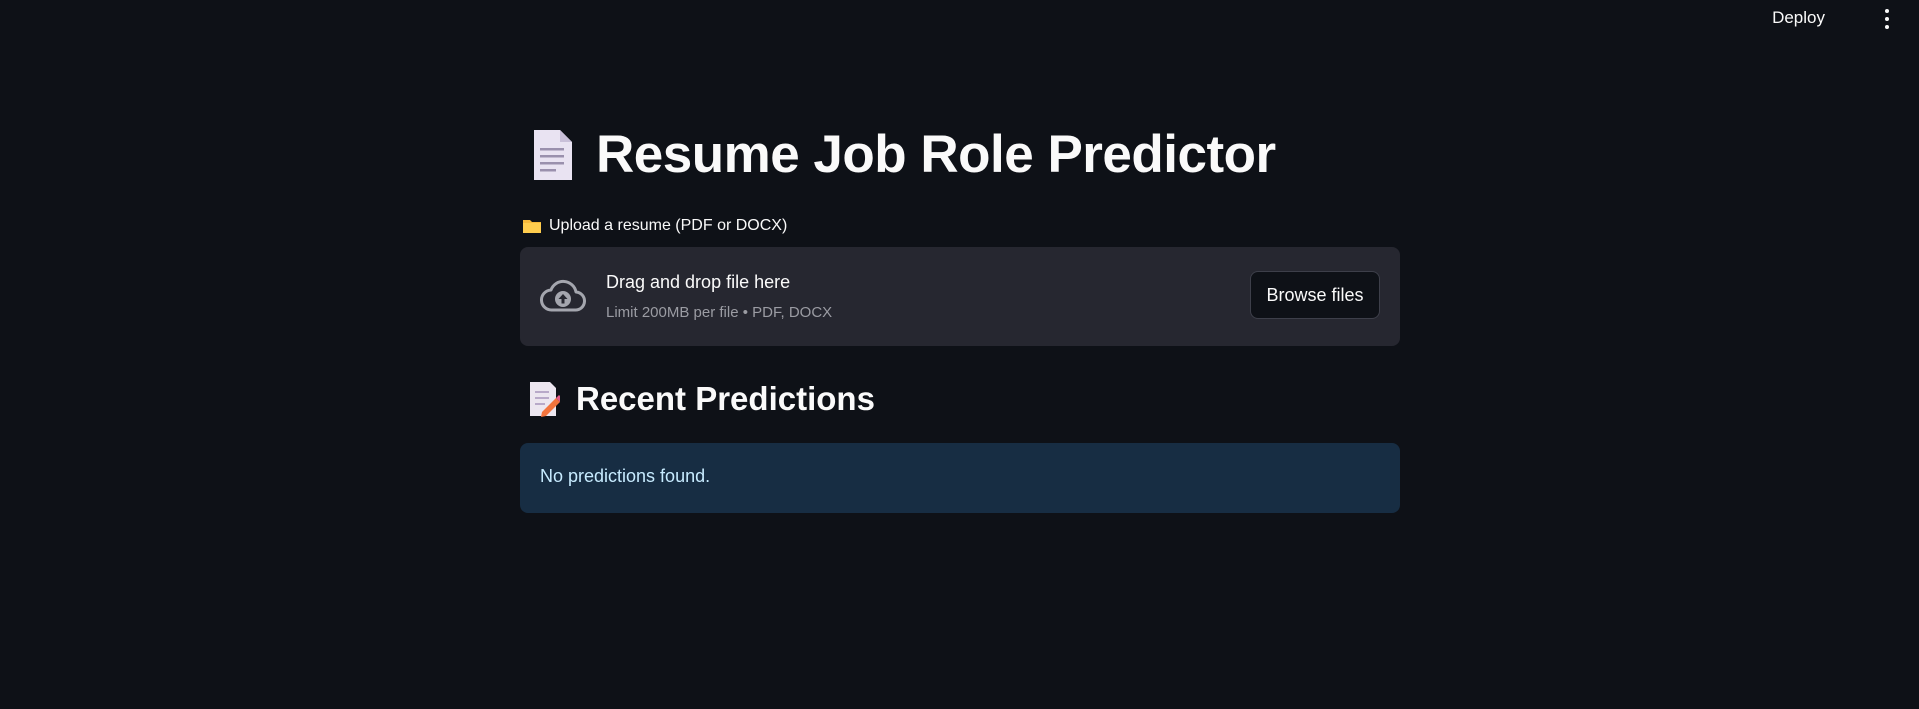  I want to click on recent-predictions-heading-row: Recent Predictions, so click(701, 399).